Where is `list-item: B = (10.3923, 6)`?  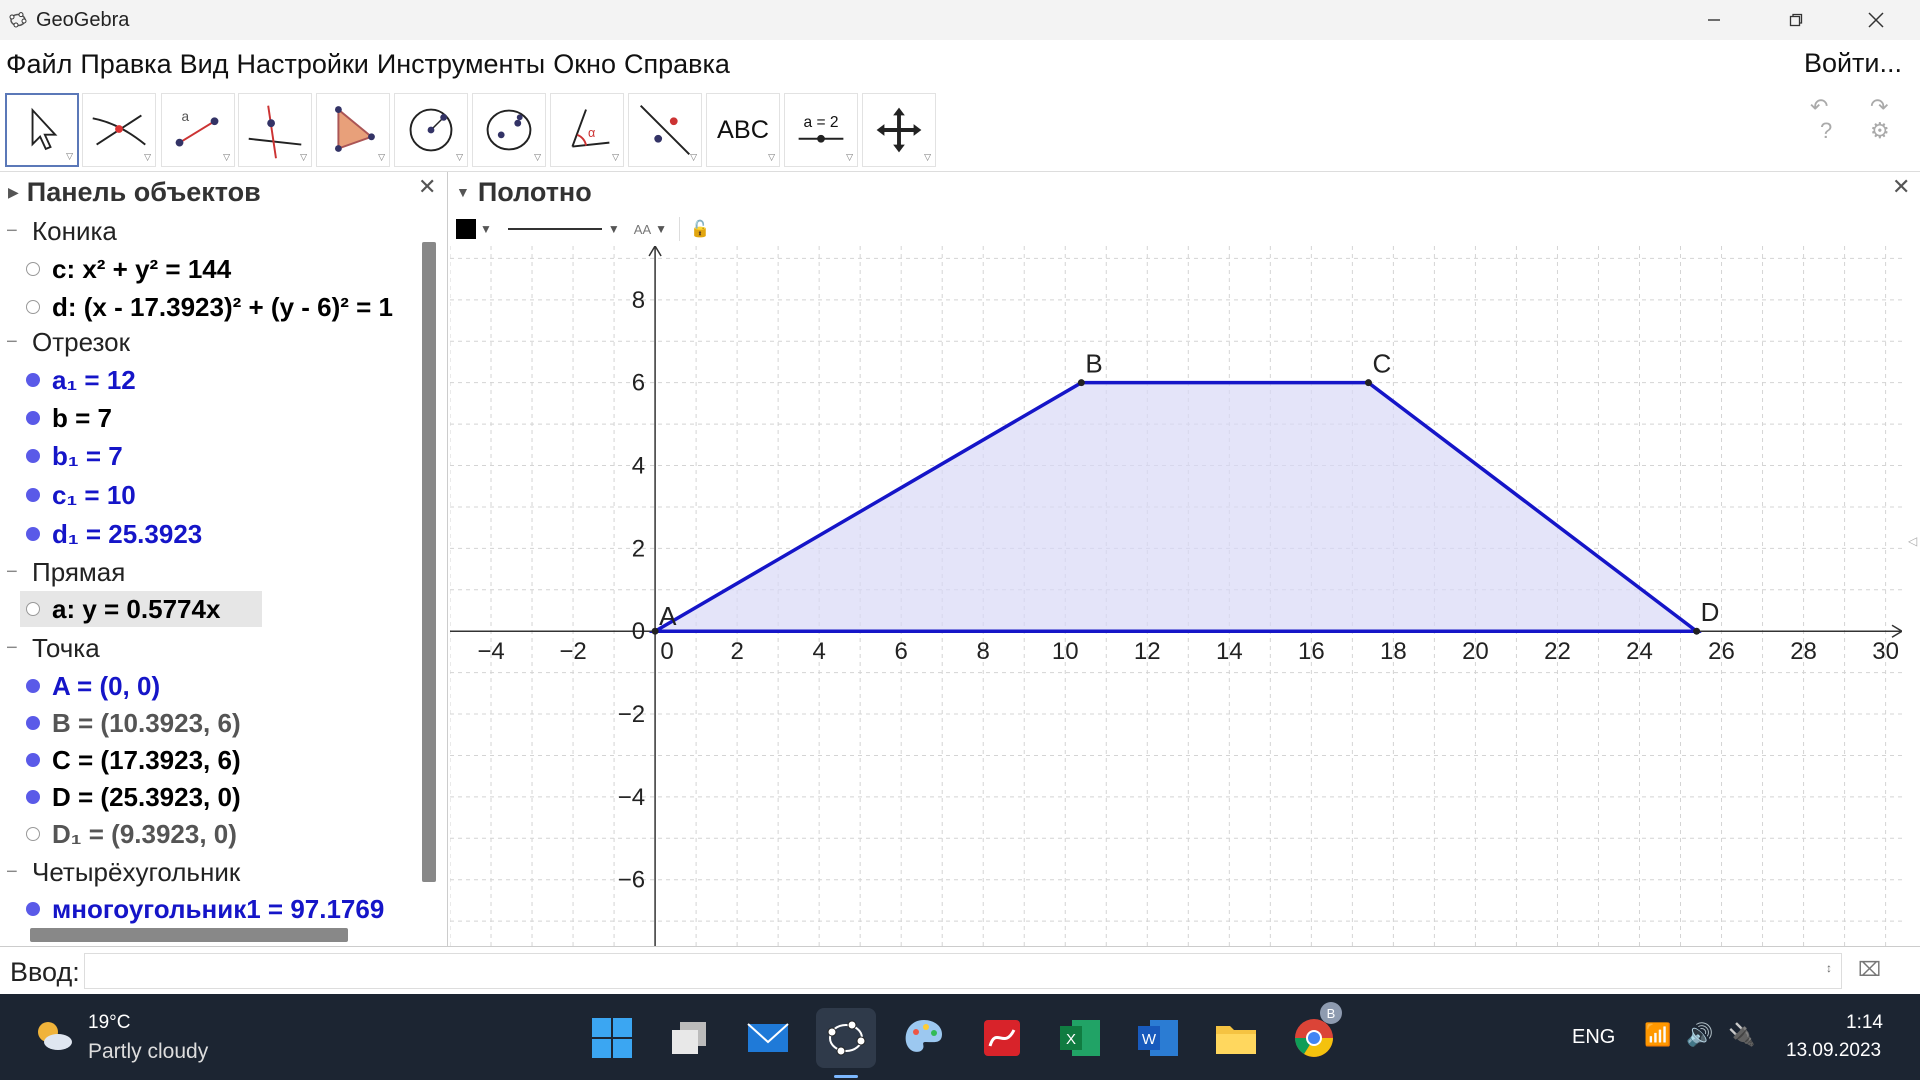 list-item: B = (10.3923, 6) is located at coordinates (120, 723).